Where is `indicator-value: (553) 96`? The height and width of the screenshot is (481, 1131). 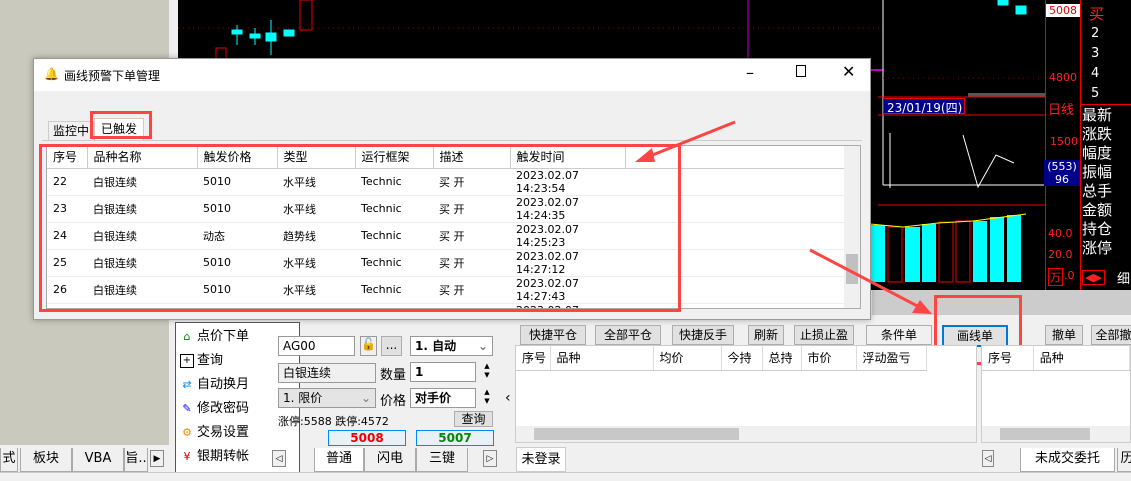 indicator-value: (553) 96 is located at coordinates (1062, 173).